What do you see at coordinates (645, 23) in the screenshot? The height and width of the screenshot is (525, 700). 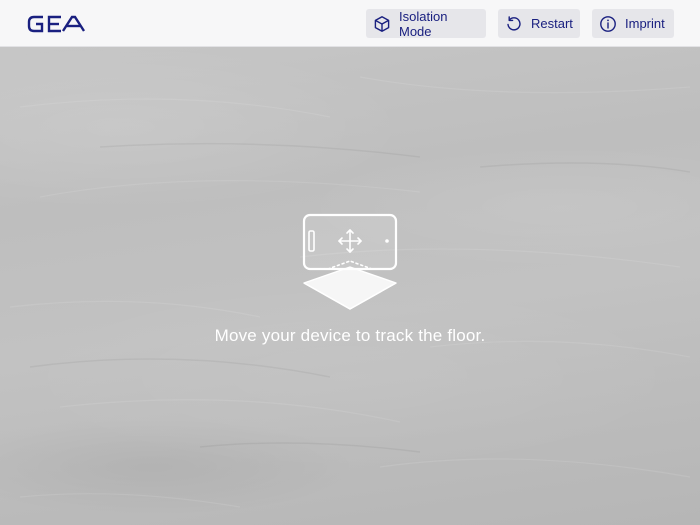 I see `imprint-label: Imprint` at bounding box center [645, 23].